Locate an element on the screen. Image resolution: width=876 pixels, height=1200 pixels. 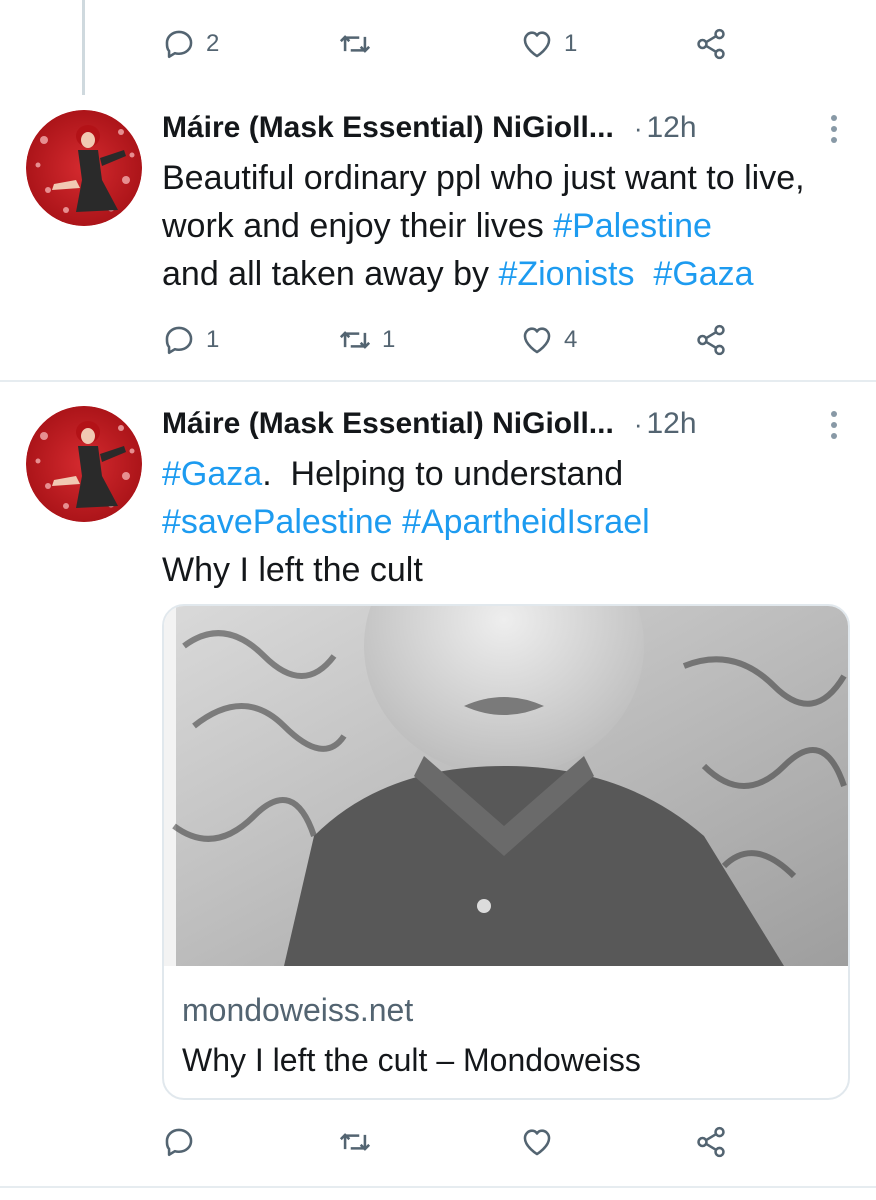
text-segment: and all taken away by is located at coordinates (330, 274).